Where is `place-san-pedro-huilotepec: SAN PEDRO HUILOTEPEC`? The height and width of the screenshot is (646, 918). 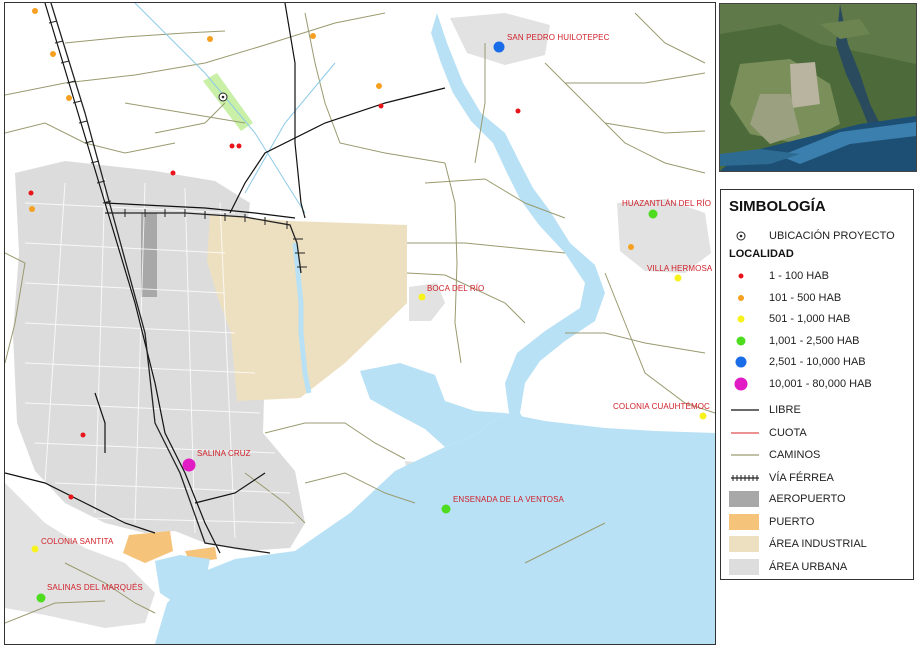
place-san-pedro-huilotepec: SAN PEDRO HUILOTEPEC is located at coordinates (558, 37).